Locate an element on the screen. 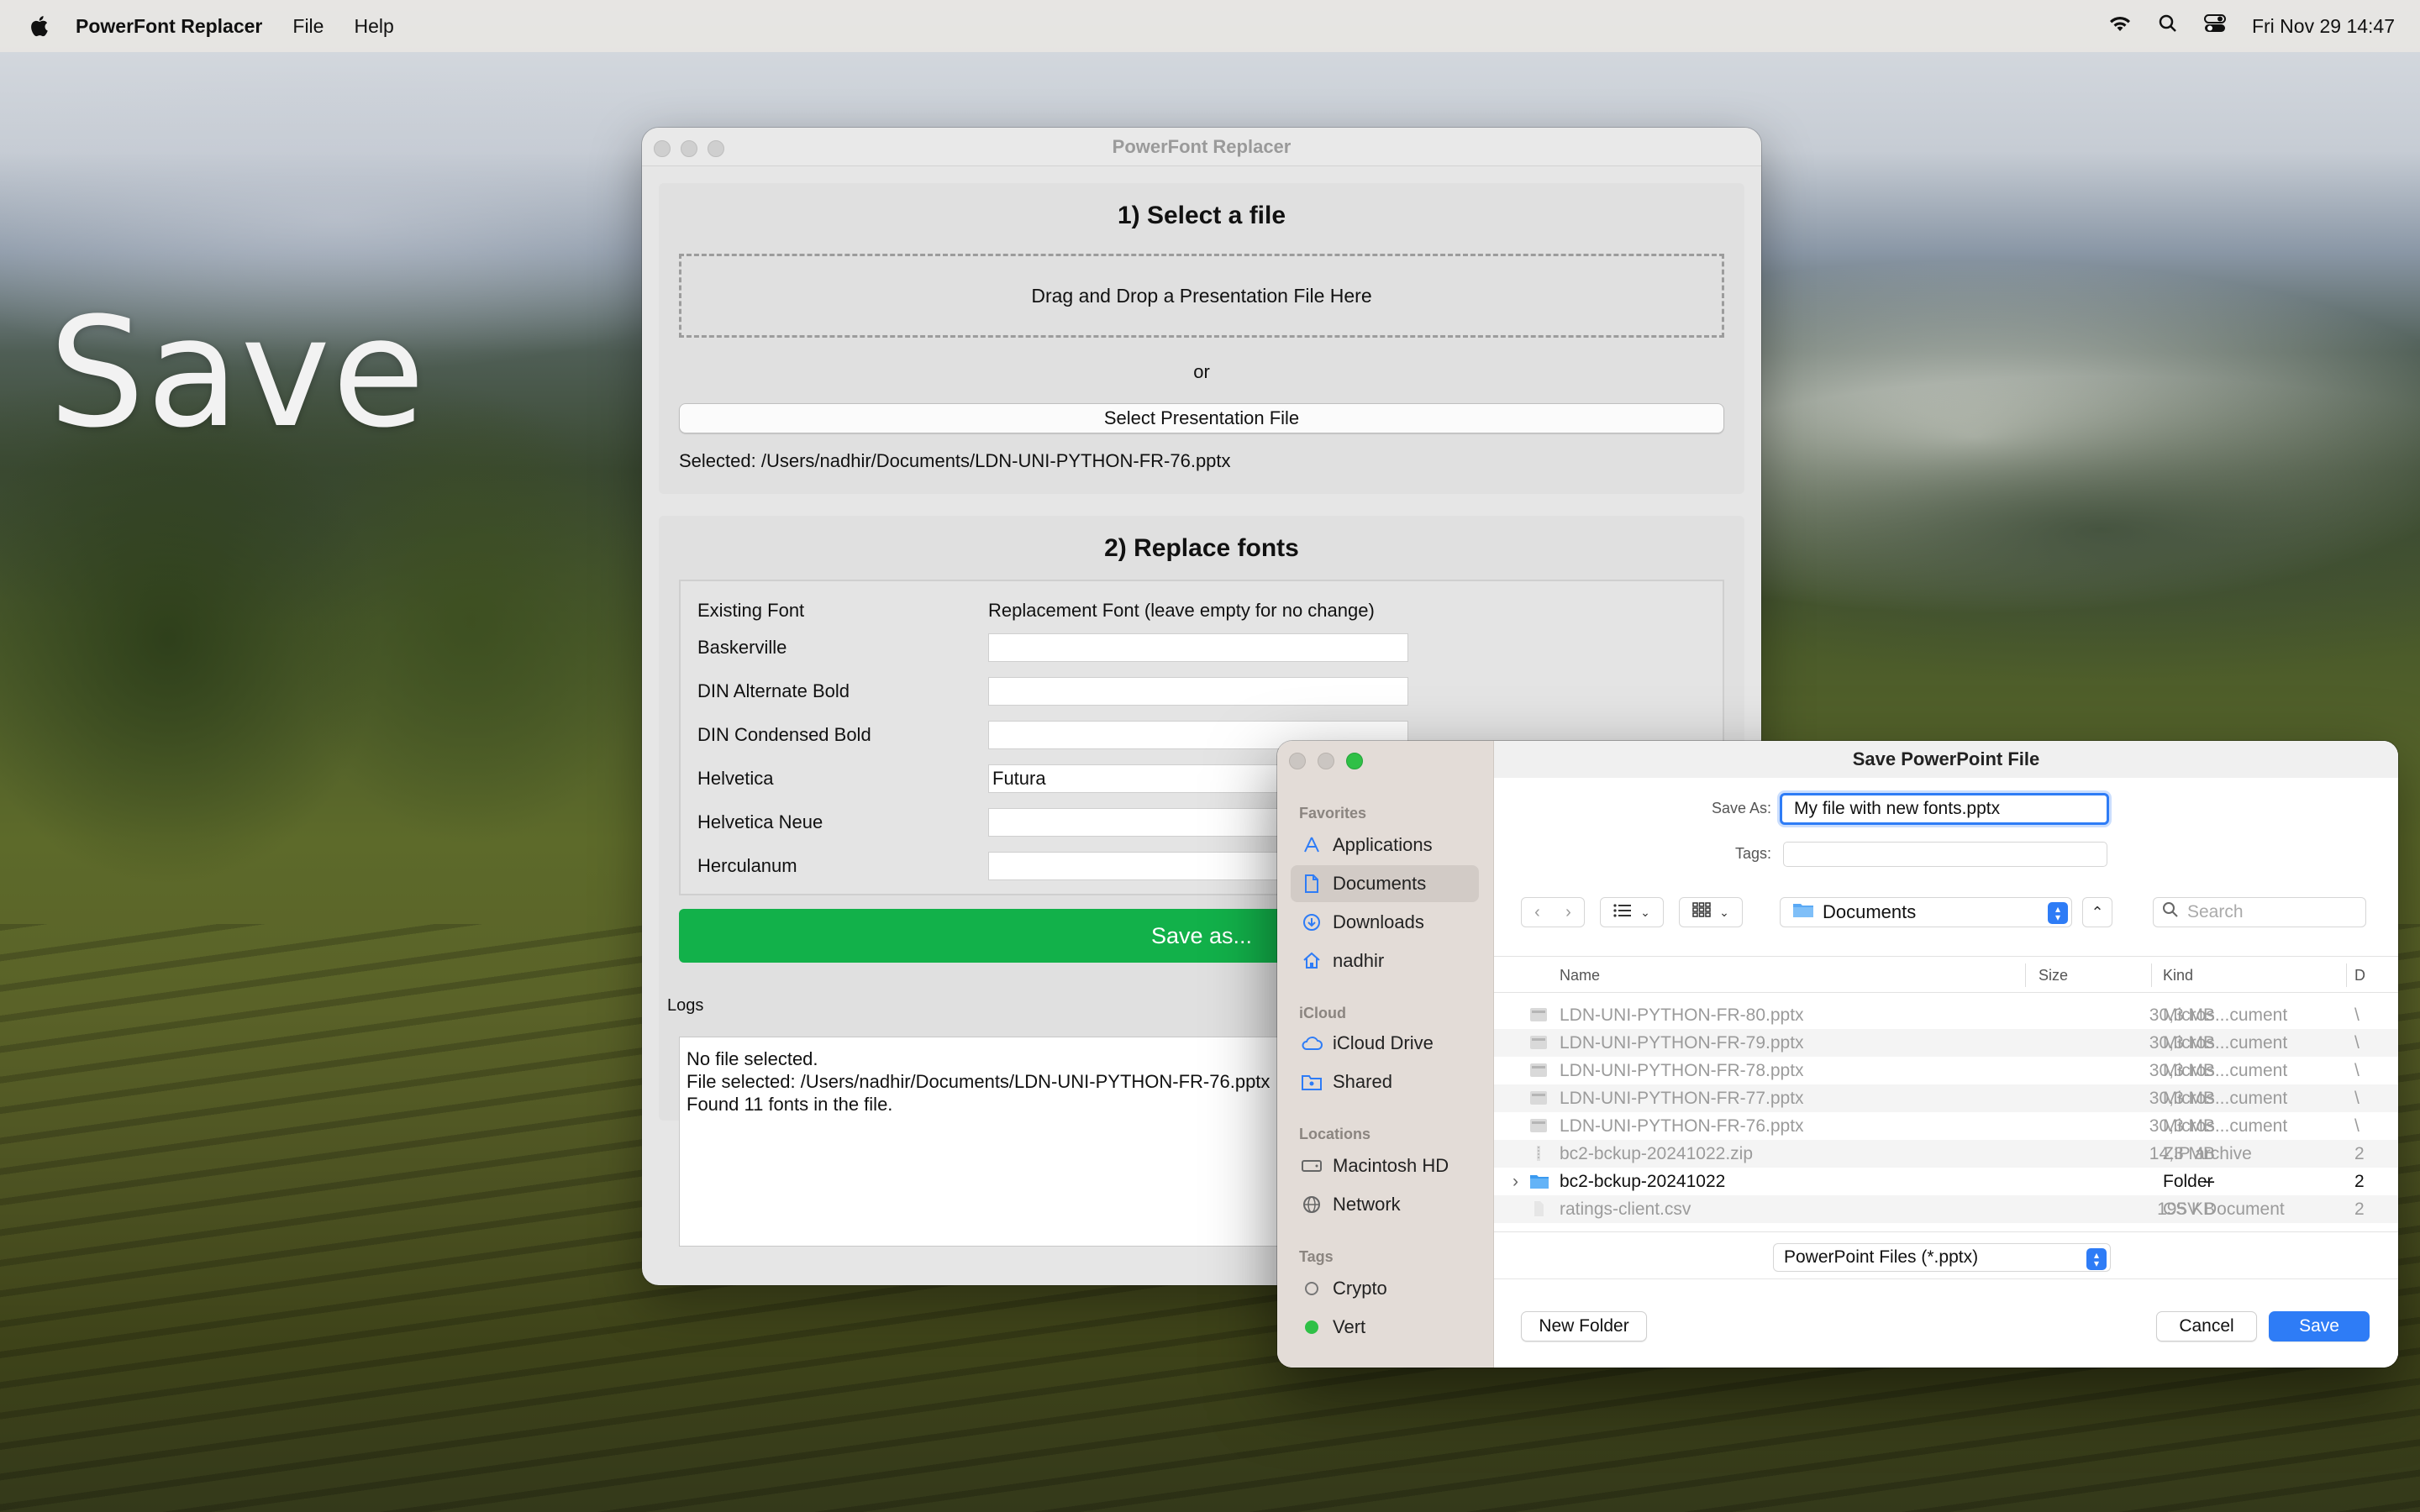  app-name-menu: PowerFont Replacer is located at coordinates (169, 26).